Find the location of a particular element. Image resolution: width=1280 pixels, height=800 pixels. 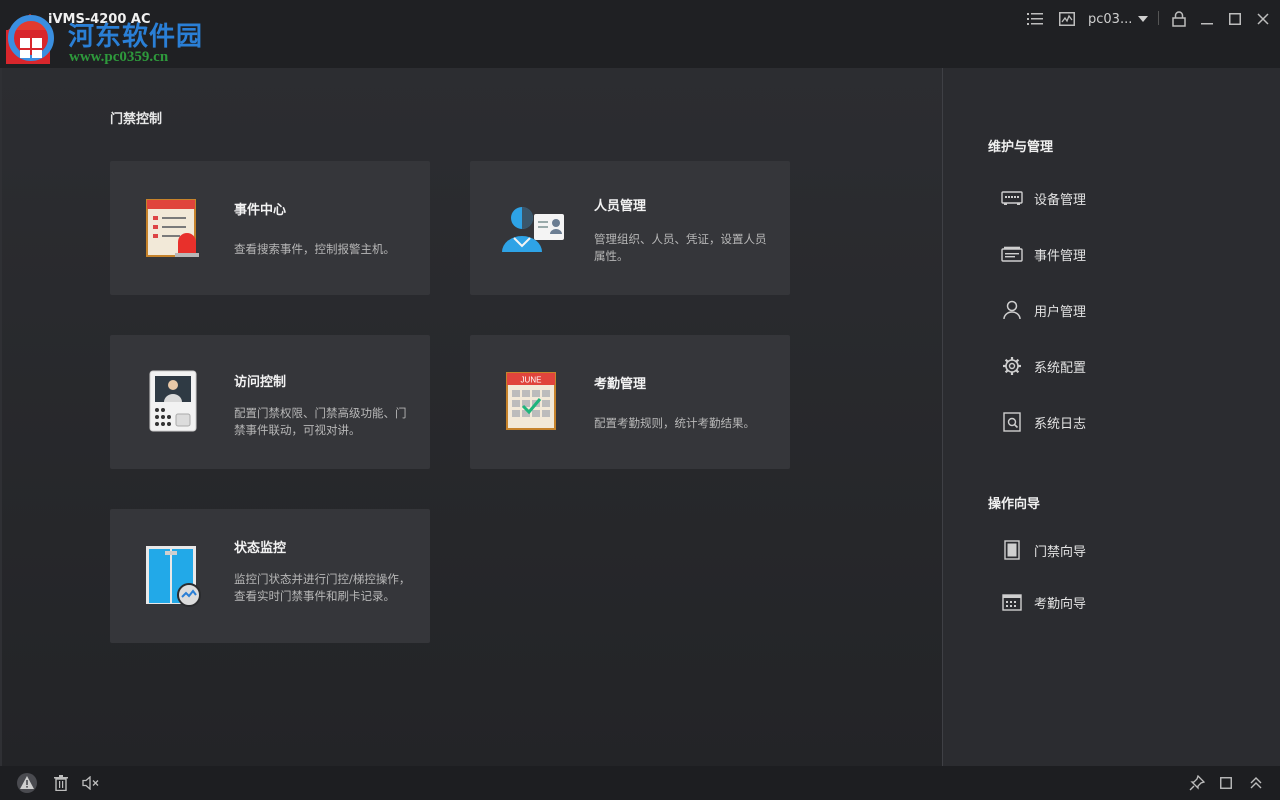

sidebar-item-label: 事件管理 is located at coordinates (1060, 256).